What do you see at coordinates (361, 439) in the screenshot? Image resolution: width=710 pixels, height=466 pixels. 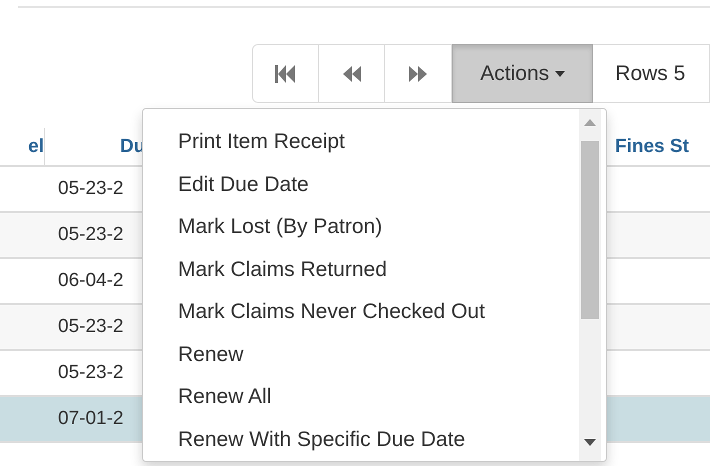 I see `menu-item: Renew With Specific Due Date` at bounding box center [361, 439].